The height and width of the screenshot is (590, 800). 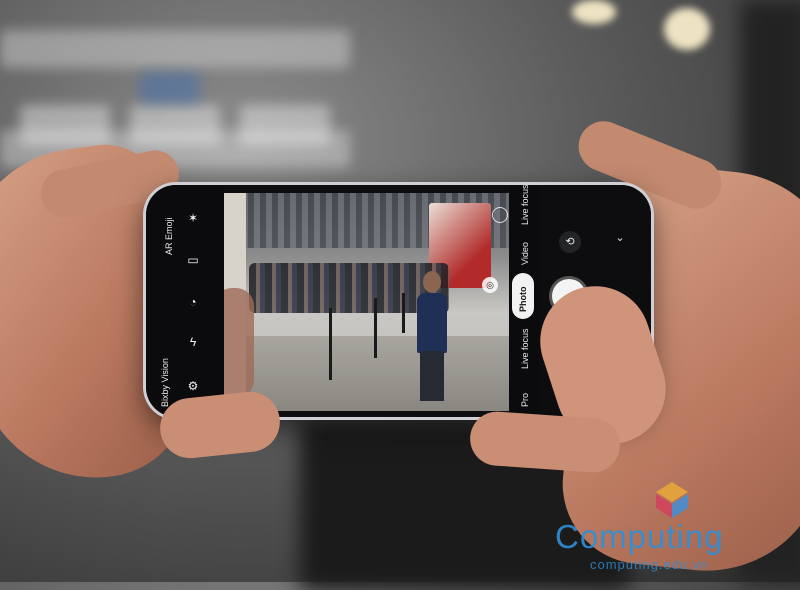 I want to click on watermark-url: computing.edu.vn, so click(x=649, y=564).